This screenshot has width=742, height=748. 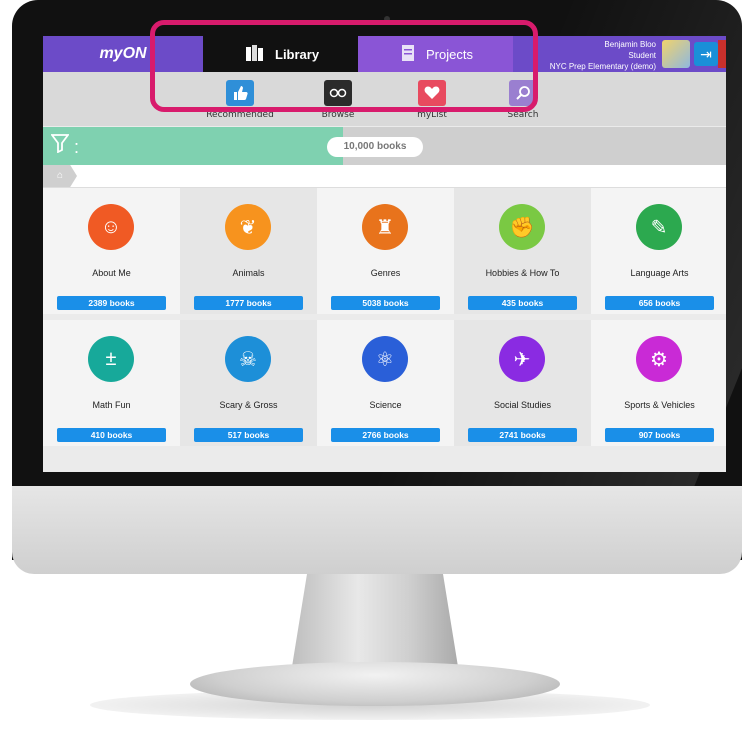 I want to click on category-card: ☠ Scary & Gross 517 books, so click(x=248, y=383).